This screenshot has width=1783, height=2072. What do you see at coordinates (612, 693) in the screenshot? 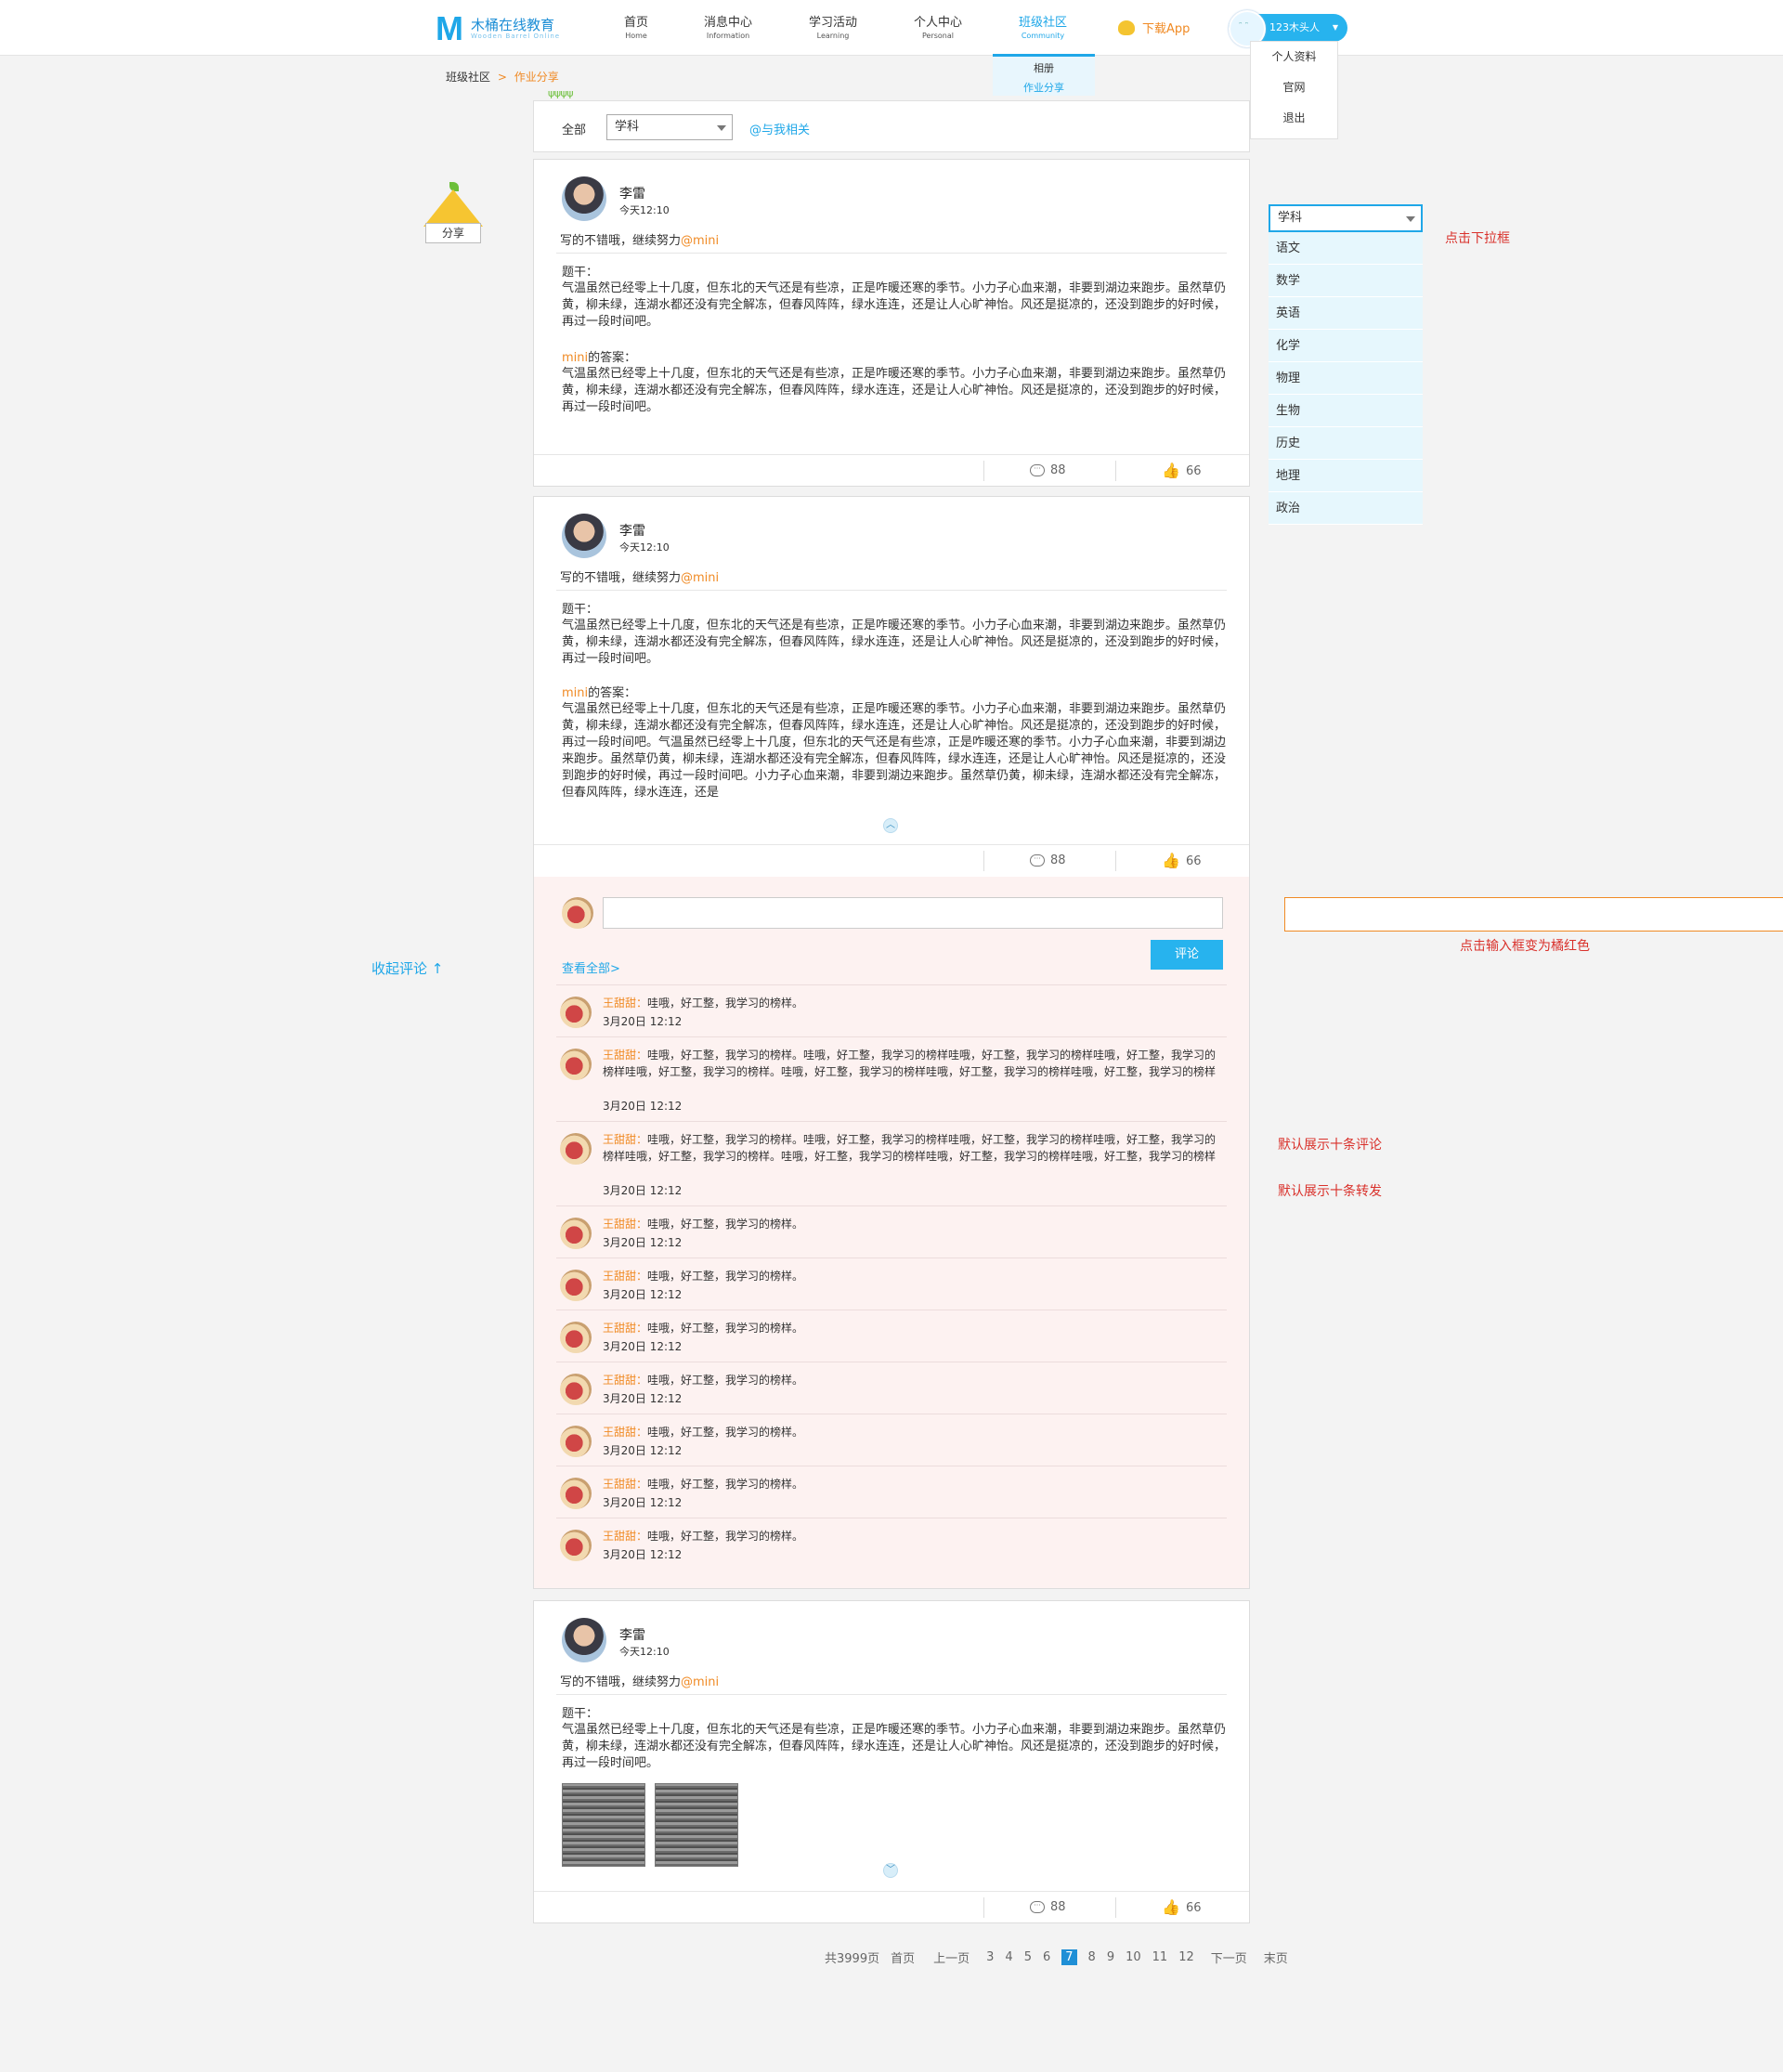
I see `answer-label-text: 的答案：` at bounding box center [612, 693].